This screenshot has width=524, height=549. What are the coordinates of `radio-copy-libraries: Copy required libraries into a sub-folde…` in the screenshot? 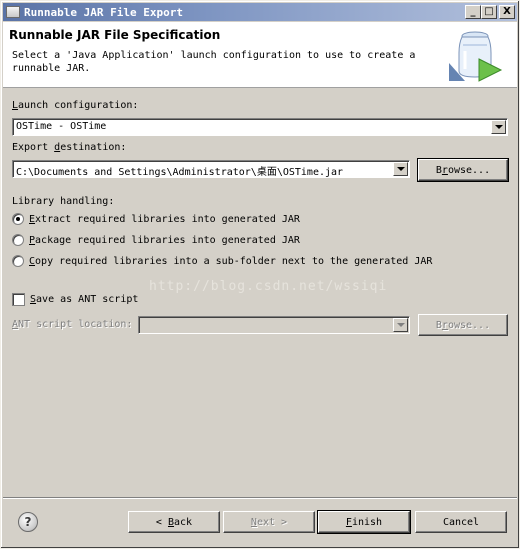 It's located at (222, 261).